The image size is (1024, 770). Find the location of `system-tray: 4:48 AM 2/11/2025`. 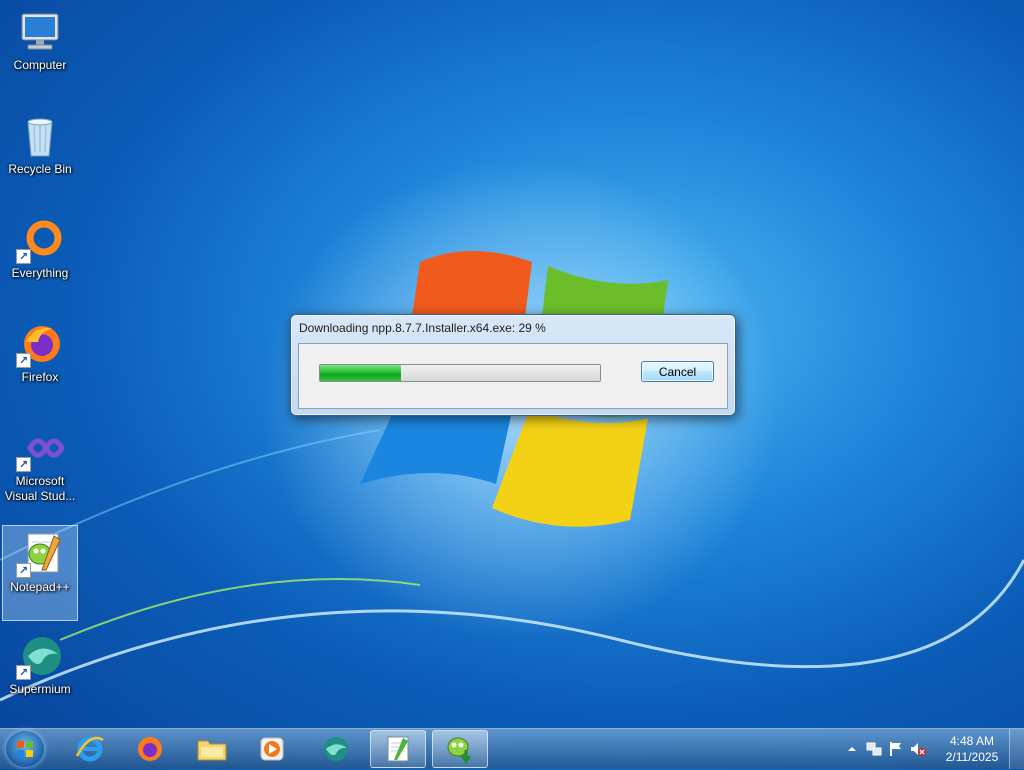

system-tray: 4:48 AM 2/11/2025 is located at coordinates (929, 749).